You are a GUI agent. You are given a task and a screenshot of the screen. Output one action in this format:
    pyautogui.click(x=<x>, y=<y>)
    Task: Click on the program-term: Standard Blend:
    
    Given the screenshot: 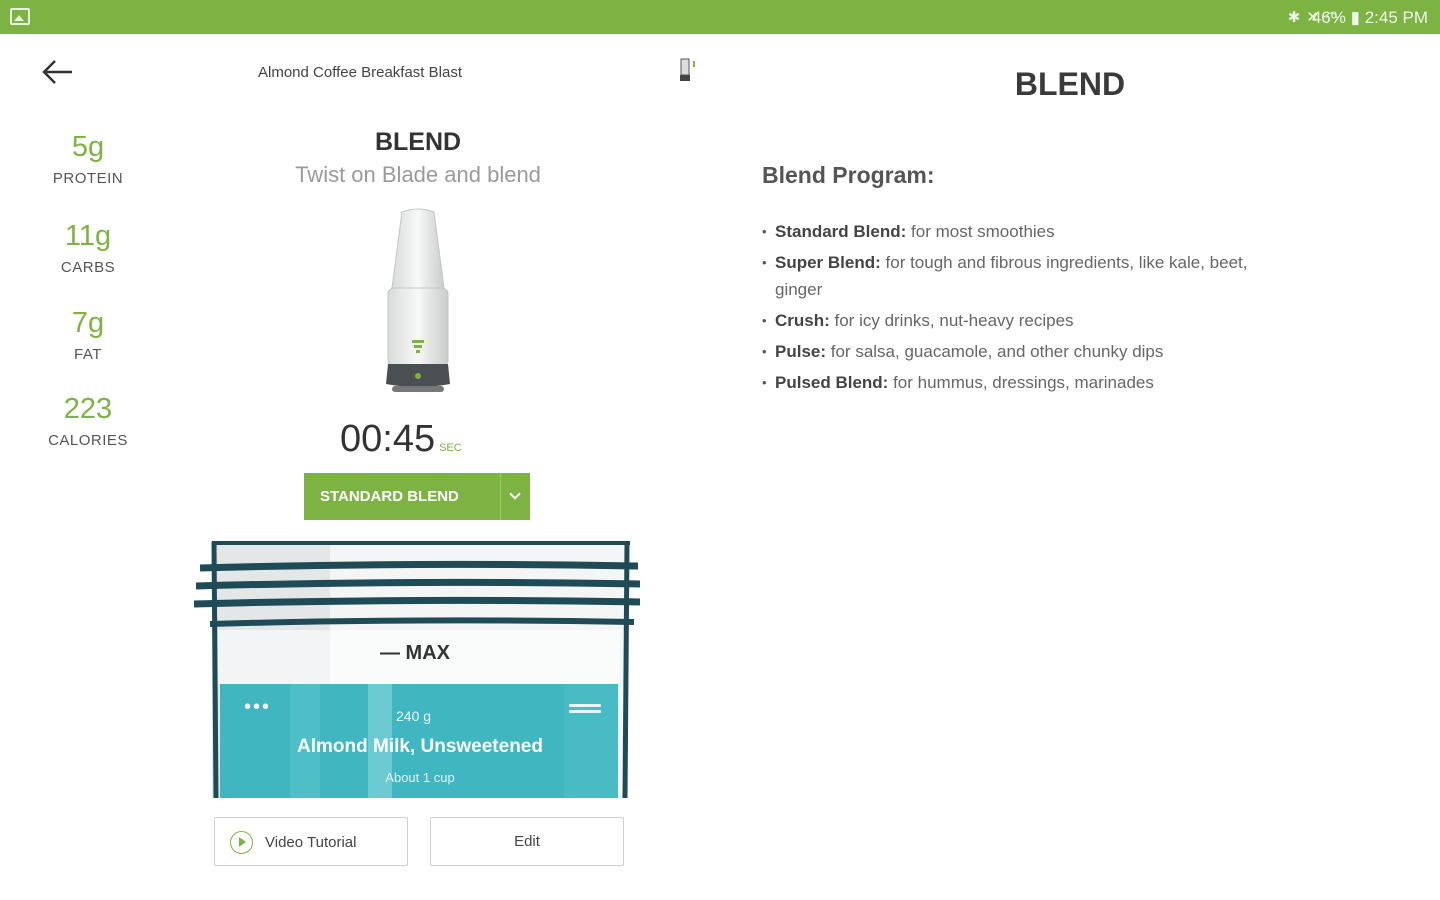 What is the action you would take?
    pyautogui.click(x=841, y=231)
    